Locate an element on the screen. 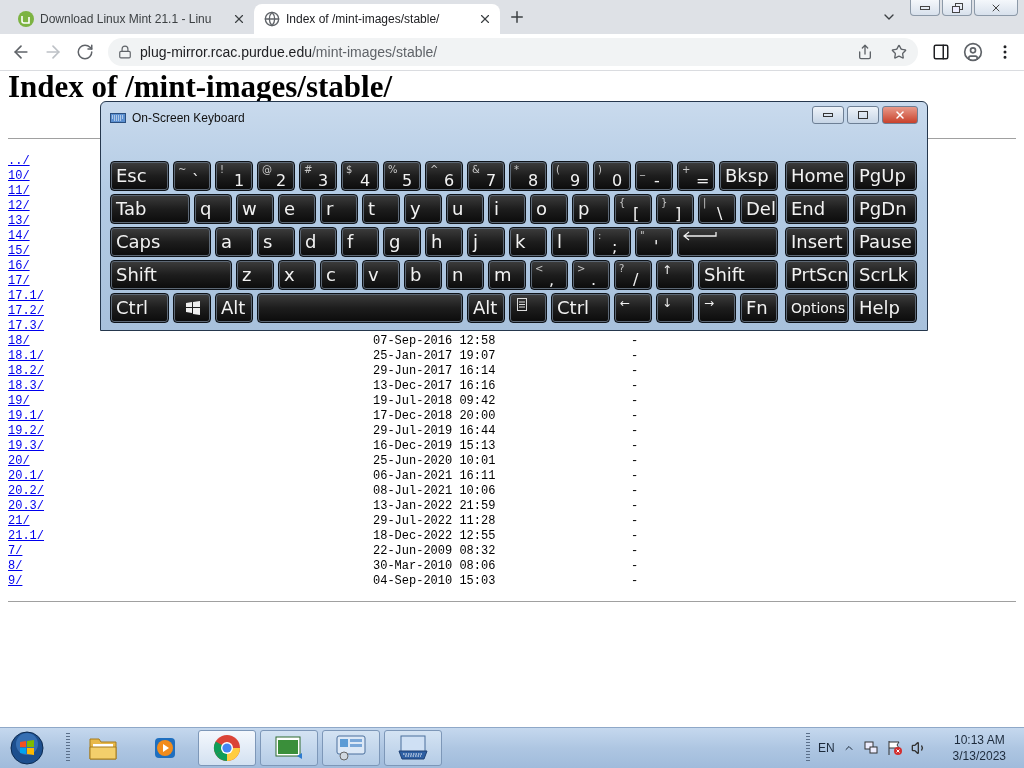 Image resolution: width=1024 pixels, height=768 pixels. keyboard-key: PrtScn is located at coordinates (817, 275).